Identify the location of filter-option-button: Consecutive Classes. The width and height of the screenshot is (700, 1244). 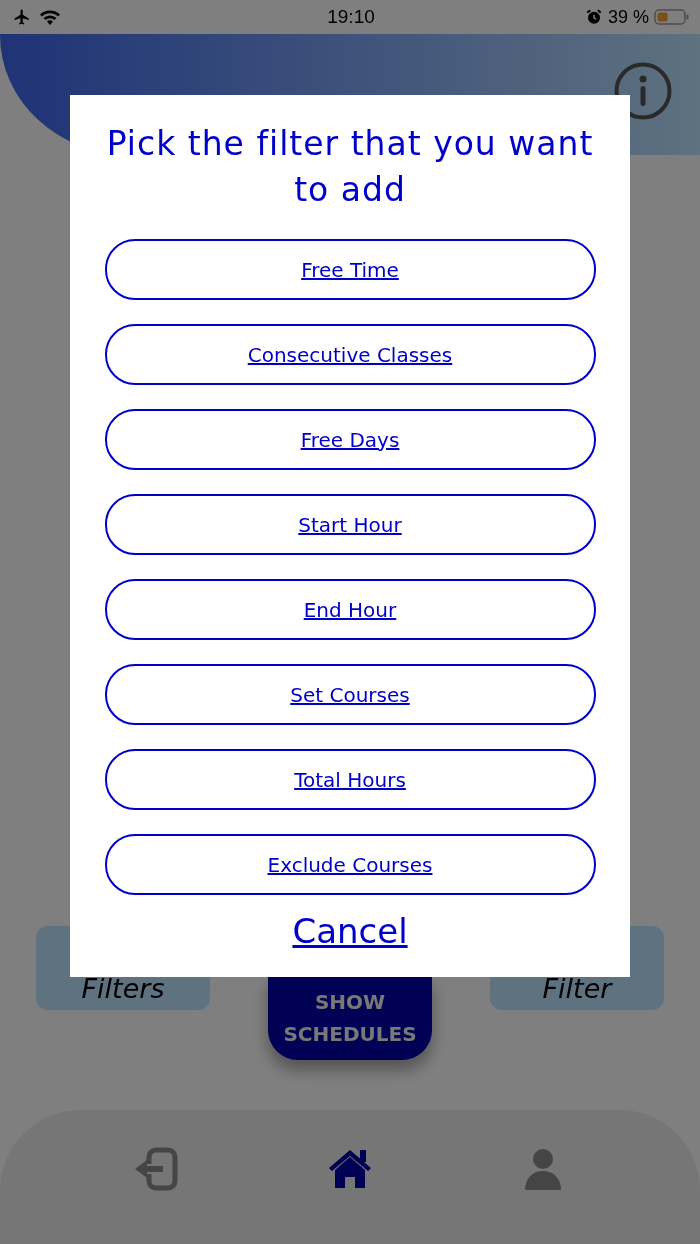
(350, 354).